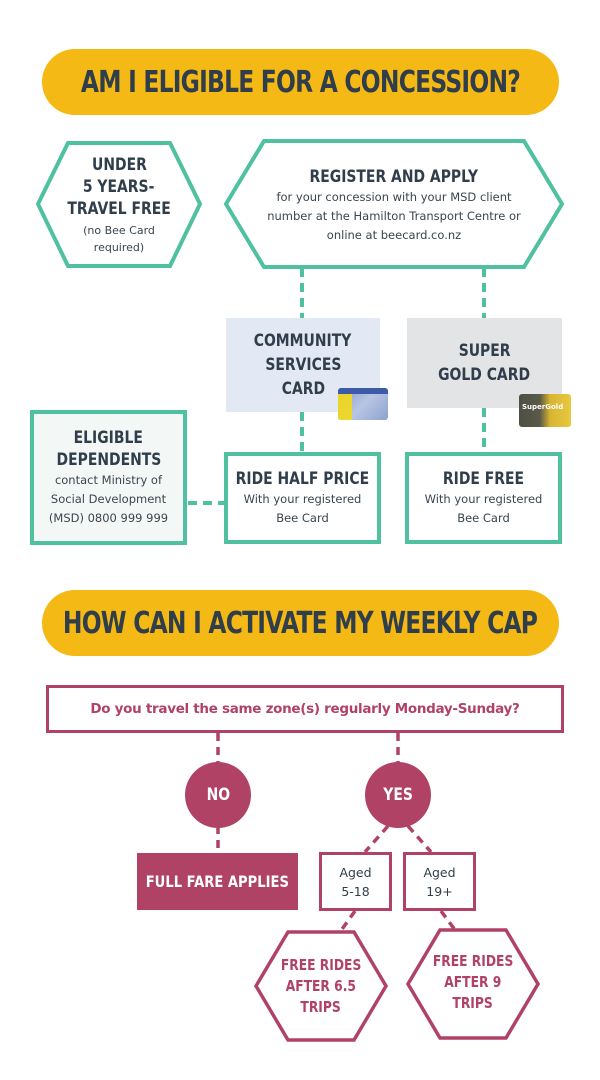  I want to click on no-label-wrap: NO, so click(218, 795).